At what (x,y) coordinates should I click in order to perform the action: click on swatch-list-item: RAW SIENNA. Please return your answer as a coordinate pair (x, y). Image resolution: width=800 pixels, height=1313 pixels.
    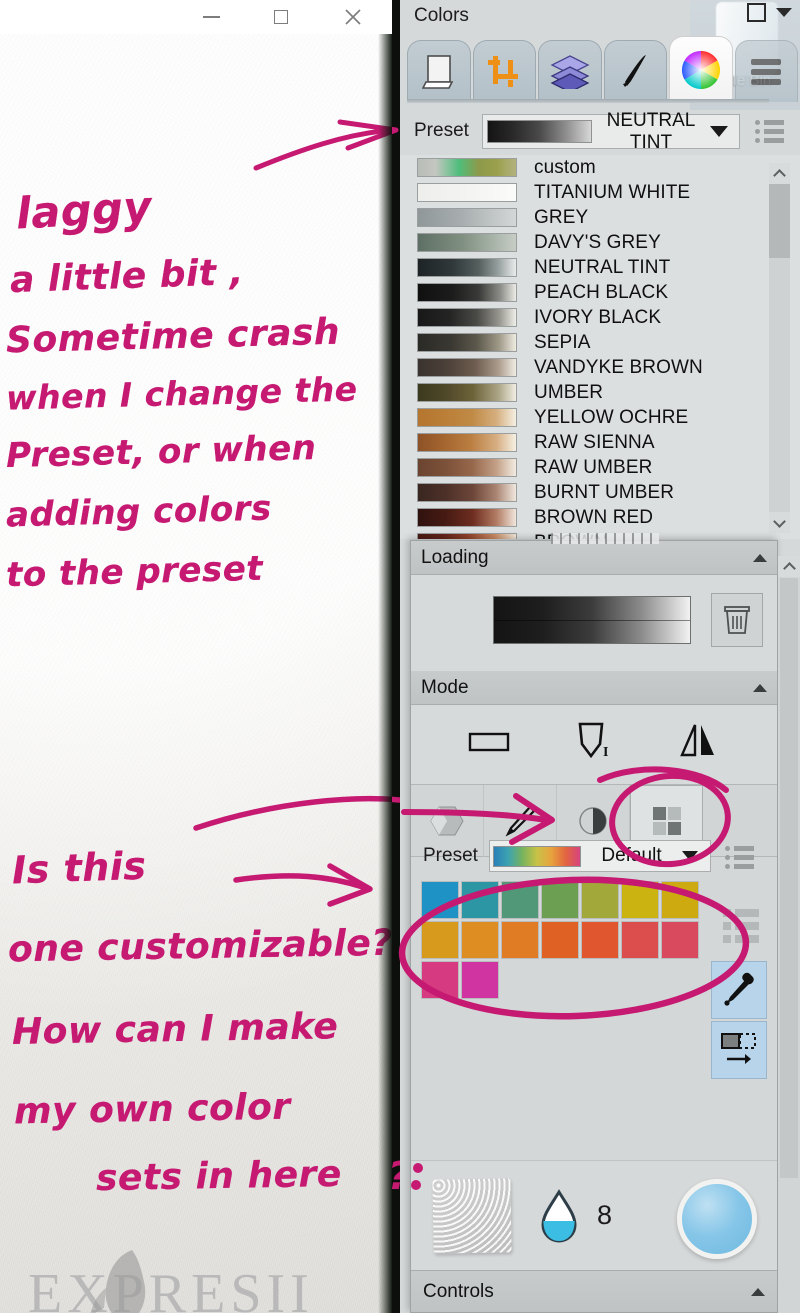
    Looking at the image, I should click on (600, 442).